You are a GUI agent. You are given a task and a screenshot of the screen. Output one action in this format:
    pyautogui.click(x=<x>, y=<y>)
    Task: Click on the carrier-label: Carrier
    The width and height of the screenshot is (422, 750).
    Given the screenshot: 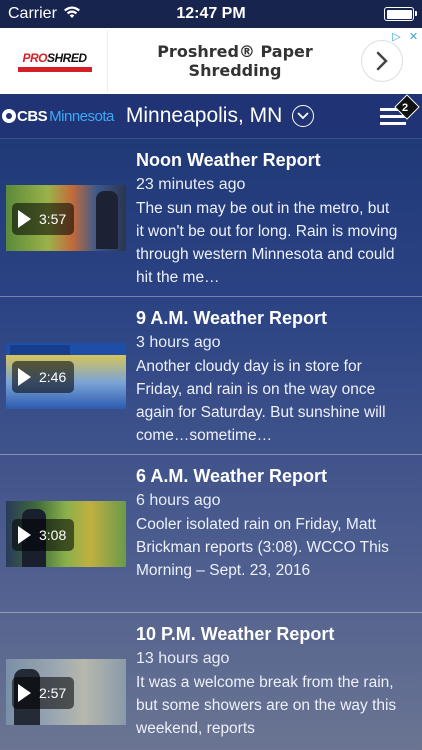 What is the action you would take?
    pyautogui.click(x=32, y=13)
    